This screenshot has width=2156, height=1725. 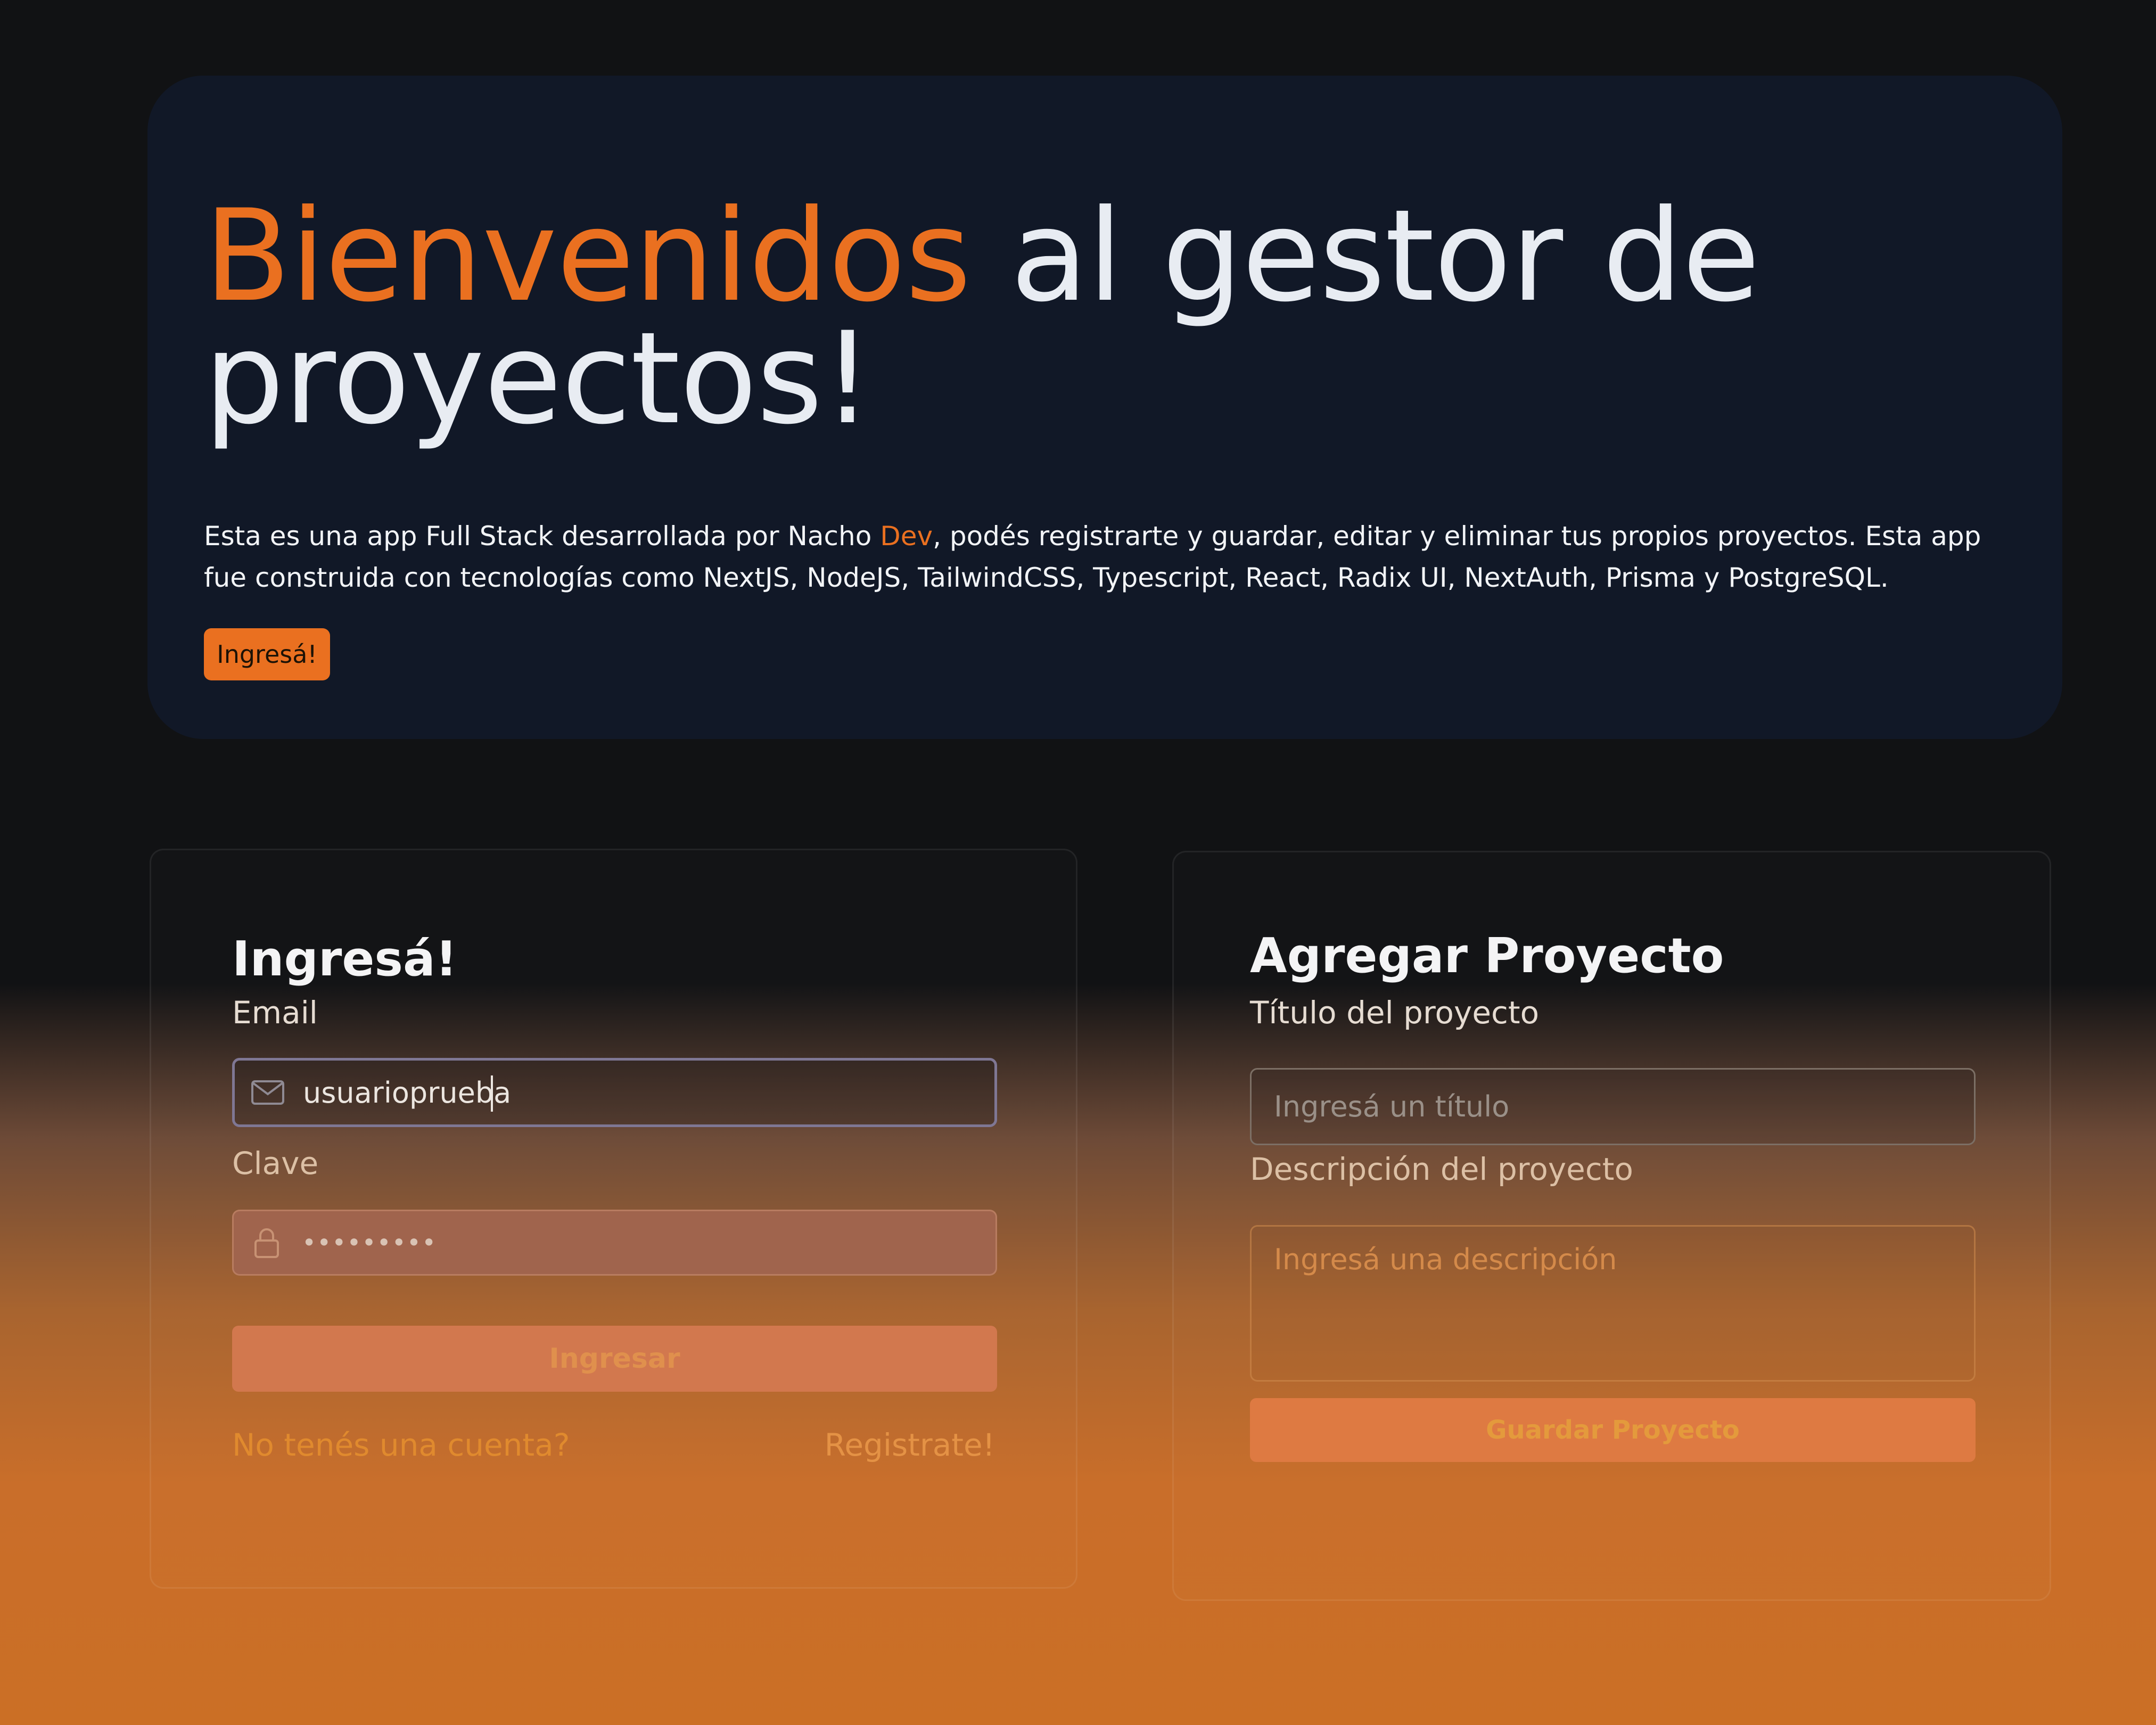 What do you see at coordinates (268, 1092) in the screenshot?
I see `mail-icon` at bounding box center [268, 1092].